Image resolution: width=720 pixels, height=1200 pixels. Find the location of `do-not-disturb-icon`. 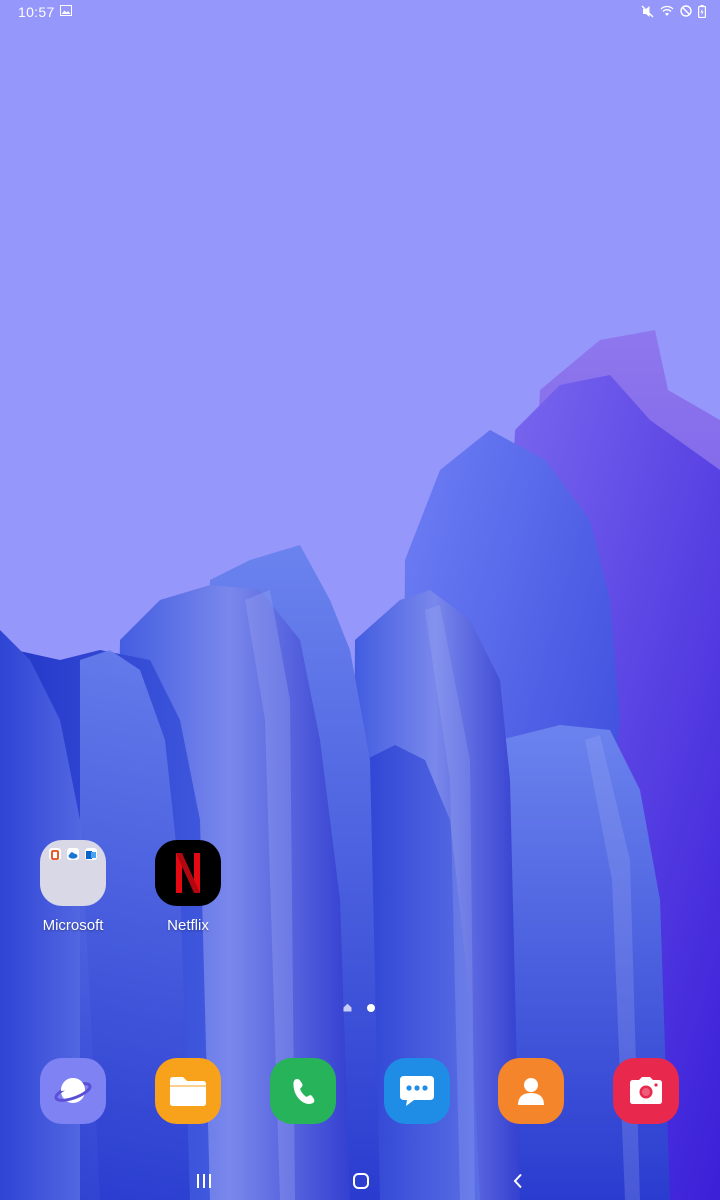

do-not-disturb-icon is located at coordinates (686, 11).